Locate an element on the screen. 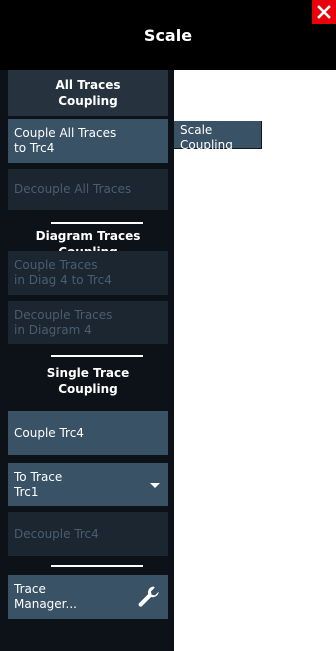  panel-header: Scale is located at coordinates (168, 35).